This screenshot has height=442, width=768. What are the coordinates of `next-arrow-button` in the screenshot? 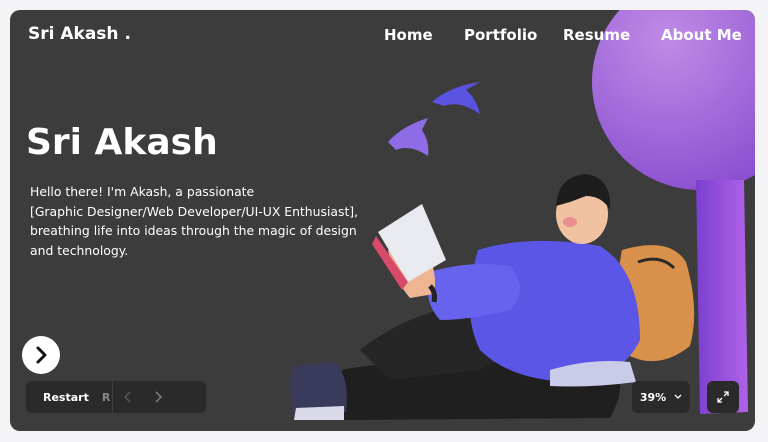 It's located at (158, 397).